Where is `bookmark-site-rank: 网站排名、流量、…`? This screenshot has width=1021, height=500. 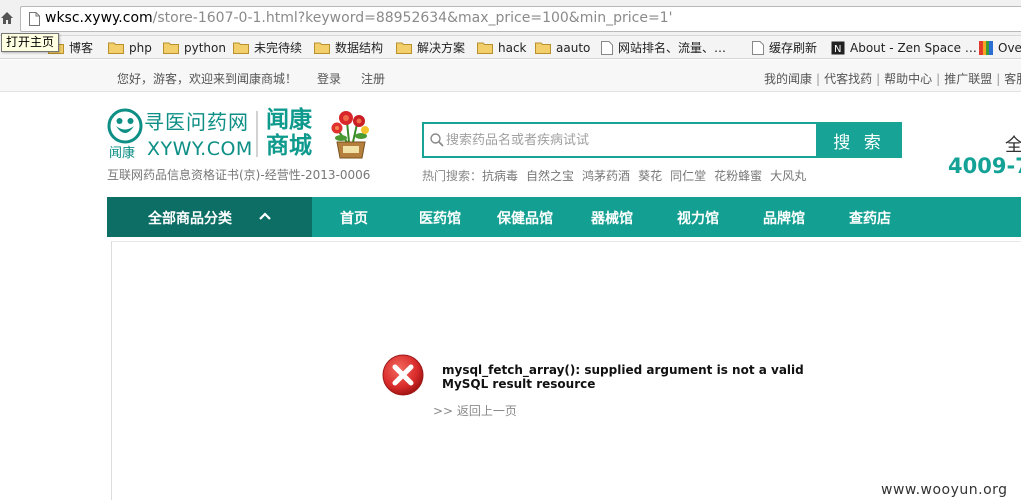 bookmark-site-rank: 网站排名、流量、… is located at coordinates (663, 47).